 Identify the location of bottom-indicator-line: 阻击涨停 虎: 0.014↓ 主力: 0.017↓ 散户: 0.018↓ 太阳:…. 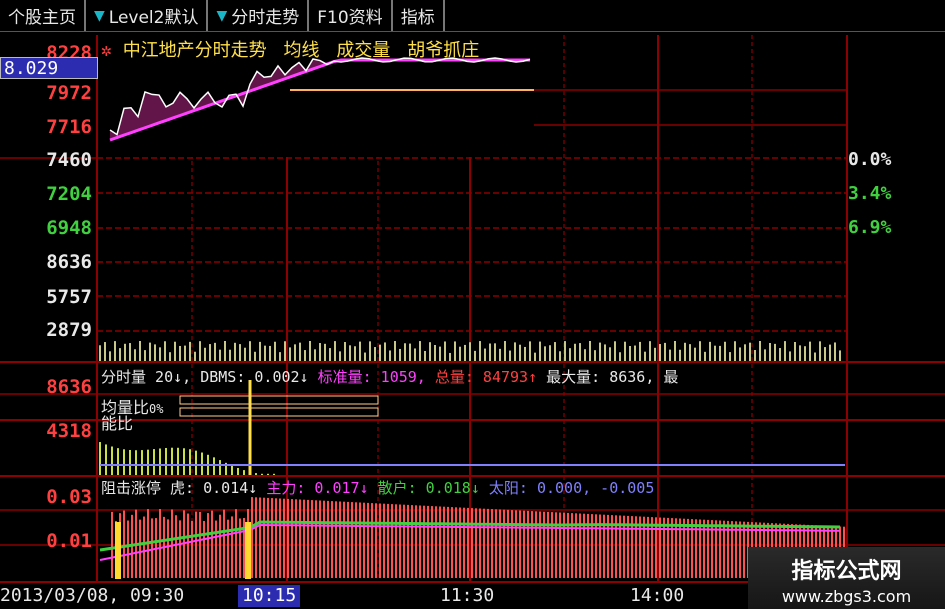
(377, 487).